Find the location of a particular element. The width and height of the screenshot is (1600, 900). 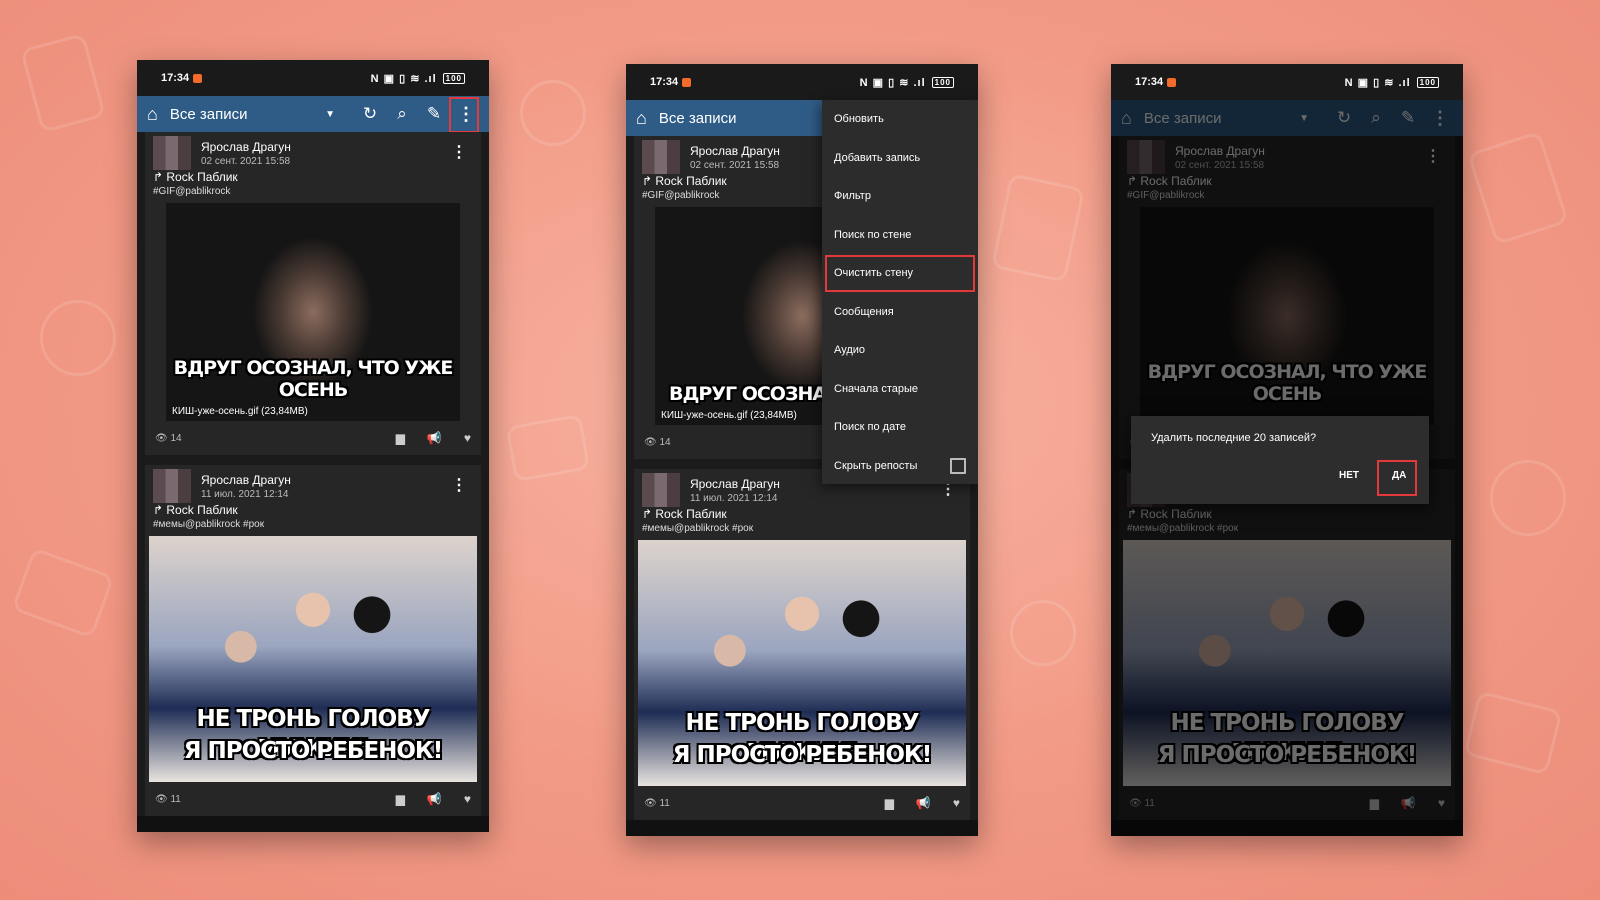

menu-item-audio: Аудио is located at coordinates (900, 350).